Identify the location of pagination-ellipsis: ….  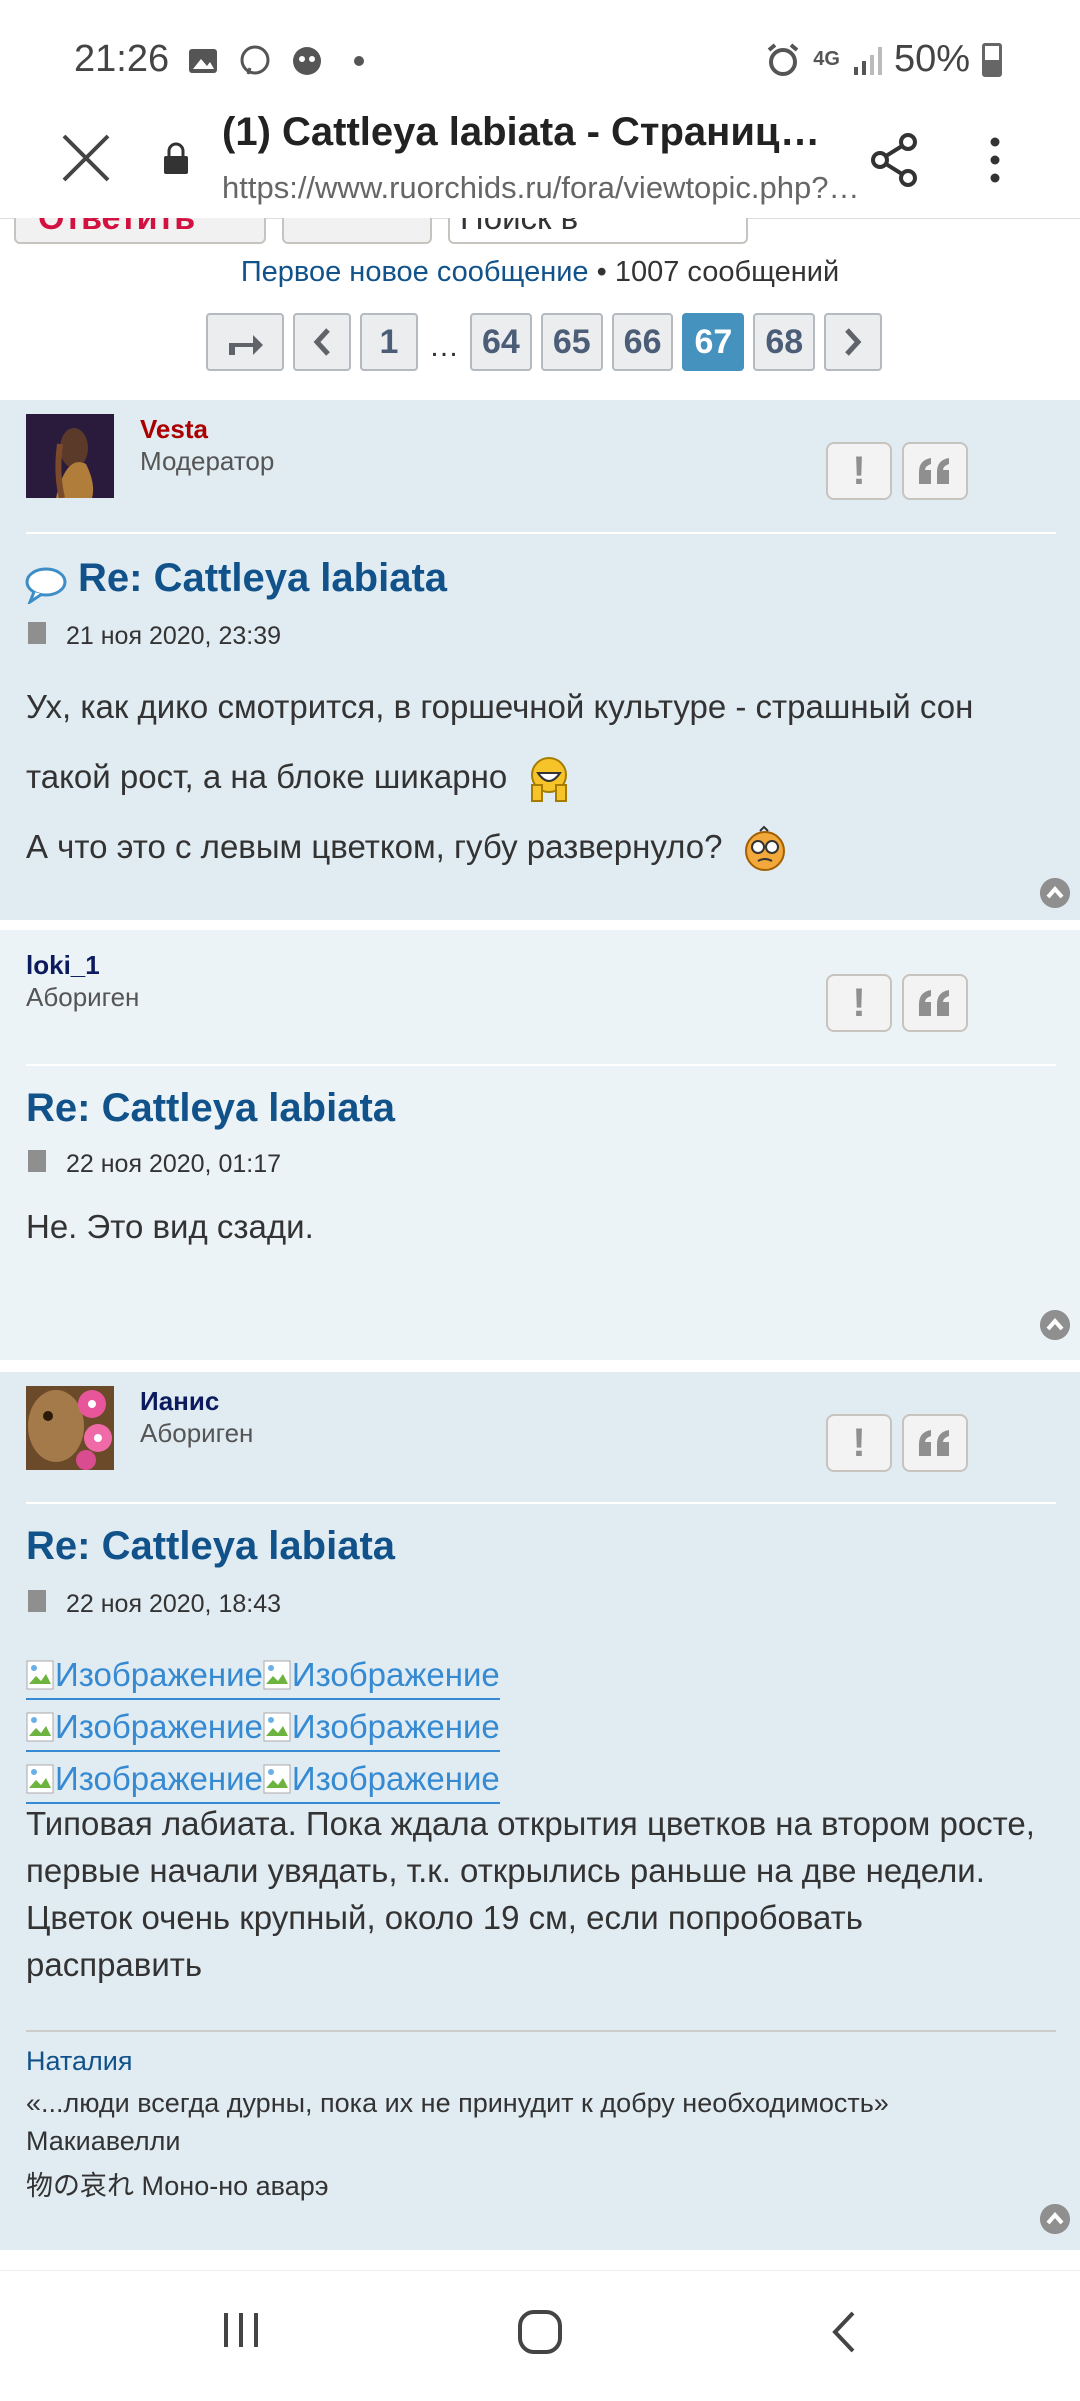
(444, 346).